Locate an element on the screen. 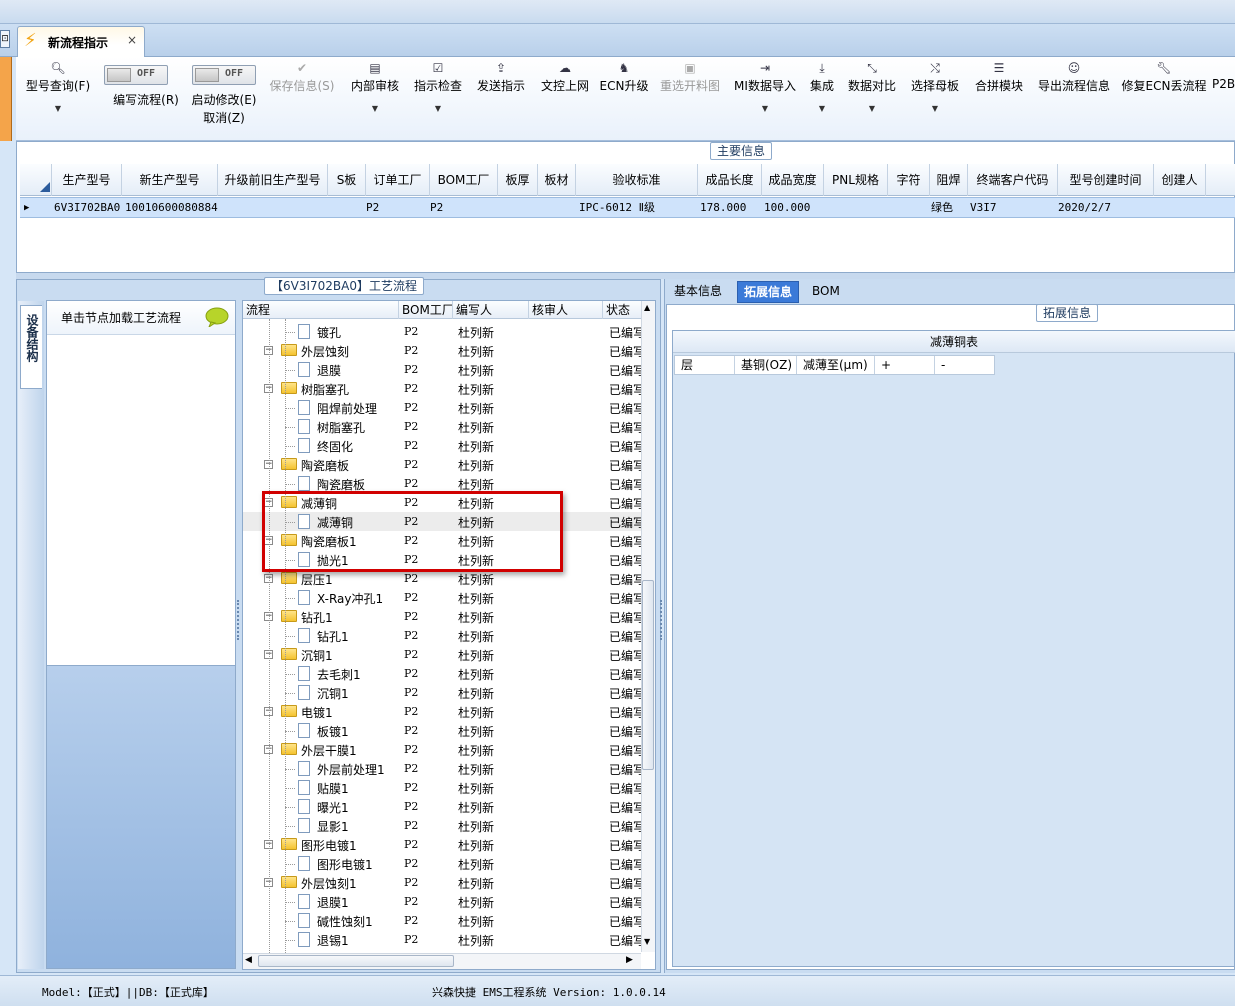  tab-new-process: ⚡ 新流程指示 × is located at coordinates (81, 41).